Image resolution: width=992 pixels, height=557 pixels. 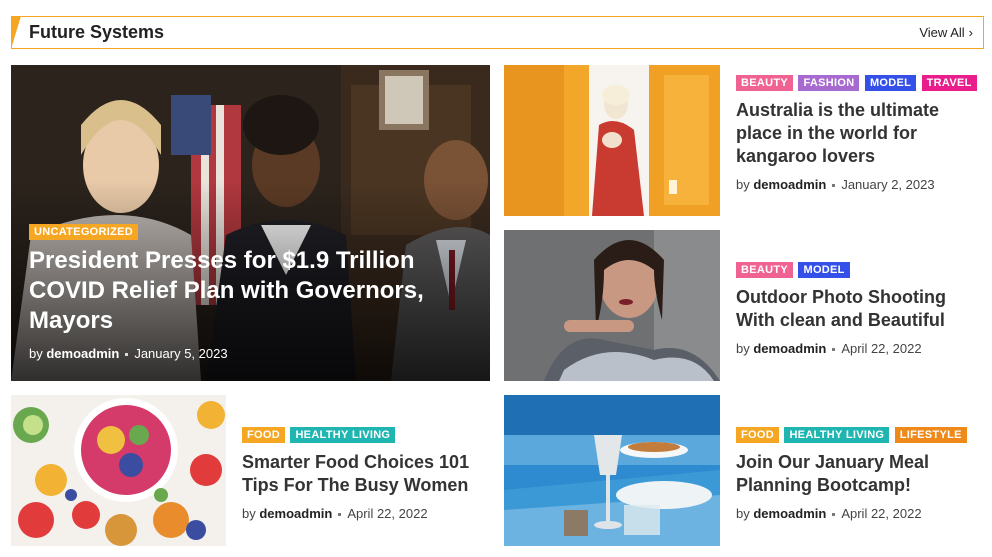 What do you see at coordinates (949, 83) in the screenshot?
I see `category-badge: TRAVEL` at bounding box center [949, 83].